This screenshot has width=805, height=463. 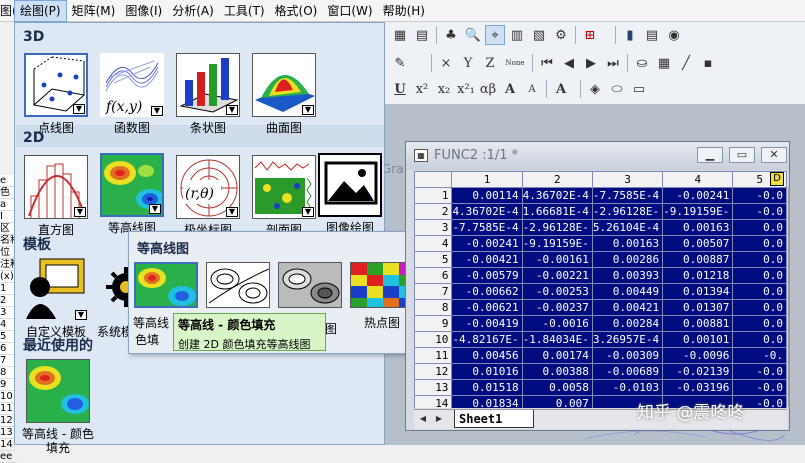 What do you see at coordinates (759, 355) in the screenshot?
I see `data-cell: -0.` at bounding box center [759, 355].